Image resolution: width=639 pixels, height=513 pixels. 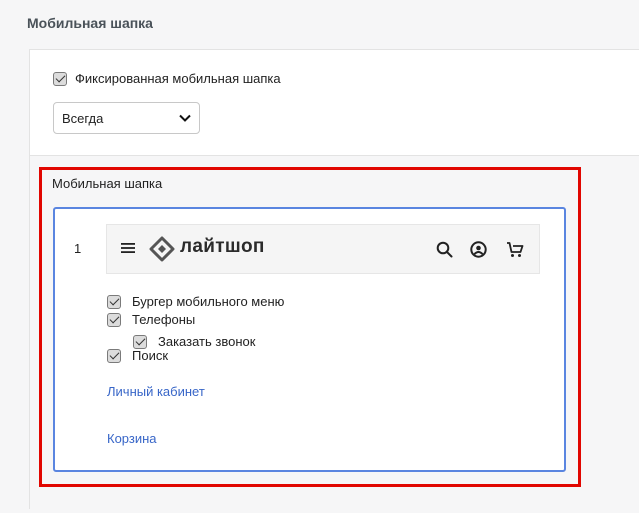 I want to click on mode-select-value: Всегда, so click(x=83, y=118).